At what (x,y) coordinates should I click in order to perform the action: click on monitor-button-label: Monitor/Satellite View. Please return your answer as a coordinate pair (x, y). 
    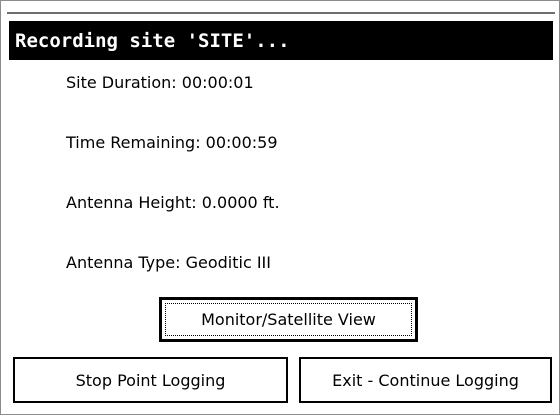
    Looking at the image, I should click on (288, 319).